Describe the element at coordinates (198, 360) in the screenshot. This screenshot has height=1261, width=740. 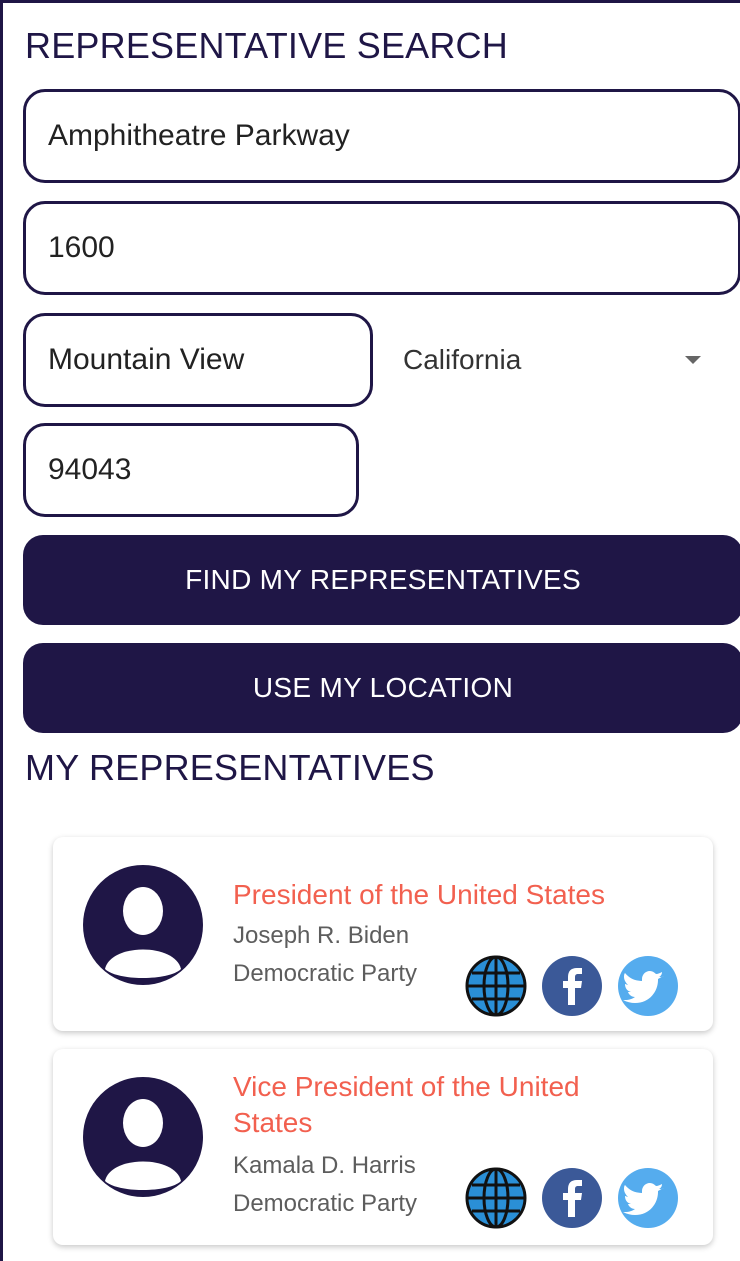
I see `city-input: Mountain View` at that location.